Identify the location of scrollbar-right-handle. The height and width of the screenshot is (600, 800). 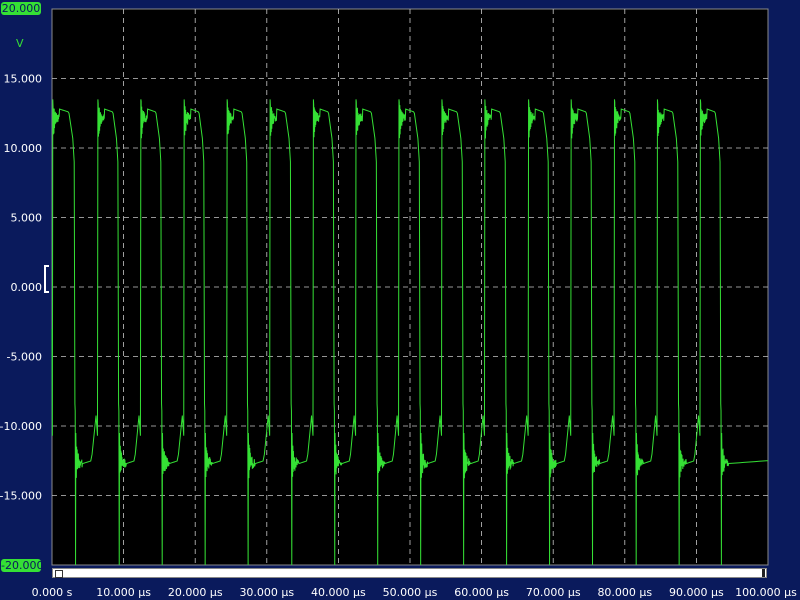
(763, 573).